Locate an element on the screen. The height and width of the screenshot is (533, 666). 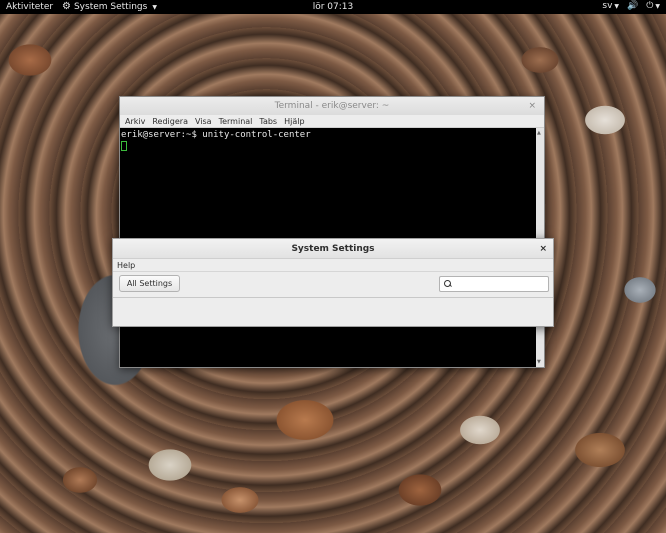
system-settings-window: System Settings × Help All Settings is located at coordinates (333, 282).